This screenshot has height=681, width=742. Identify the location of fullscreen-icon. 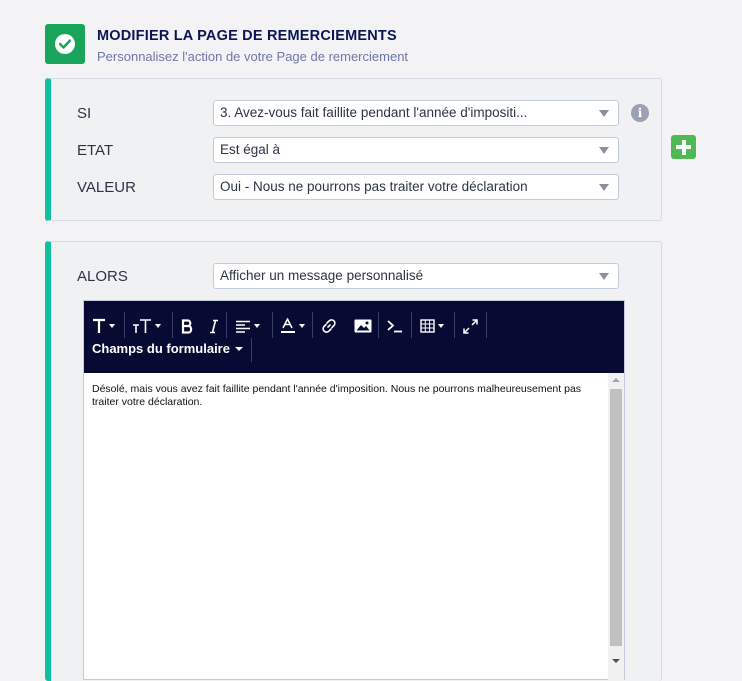
(470, 326).